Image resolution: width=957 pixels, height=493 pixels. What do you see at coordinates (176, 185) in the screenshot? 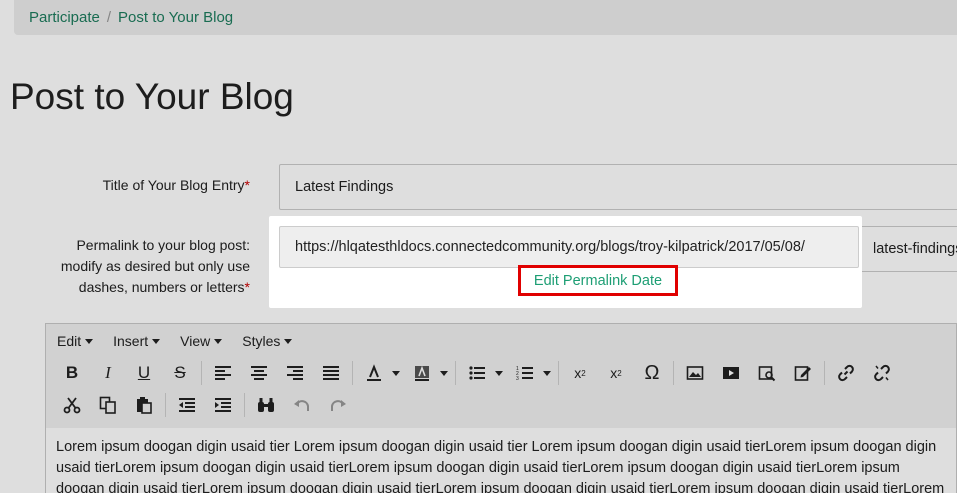
I see `title-label: Title of Your Blog Entry*` at bounding box center [176, 185].